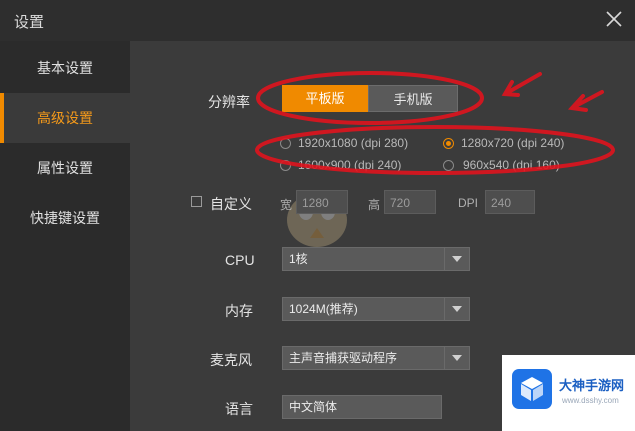  Describe the element at coordinates (350, 165) in the screenshot. I see `radio-label-1600x900: 1600x900 (dpi 240)` at that location.